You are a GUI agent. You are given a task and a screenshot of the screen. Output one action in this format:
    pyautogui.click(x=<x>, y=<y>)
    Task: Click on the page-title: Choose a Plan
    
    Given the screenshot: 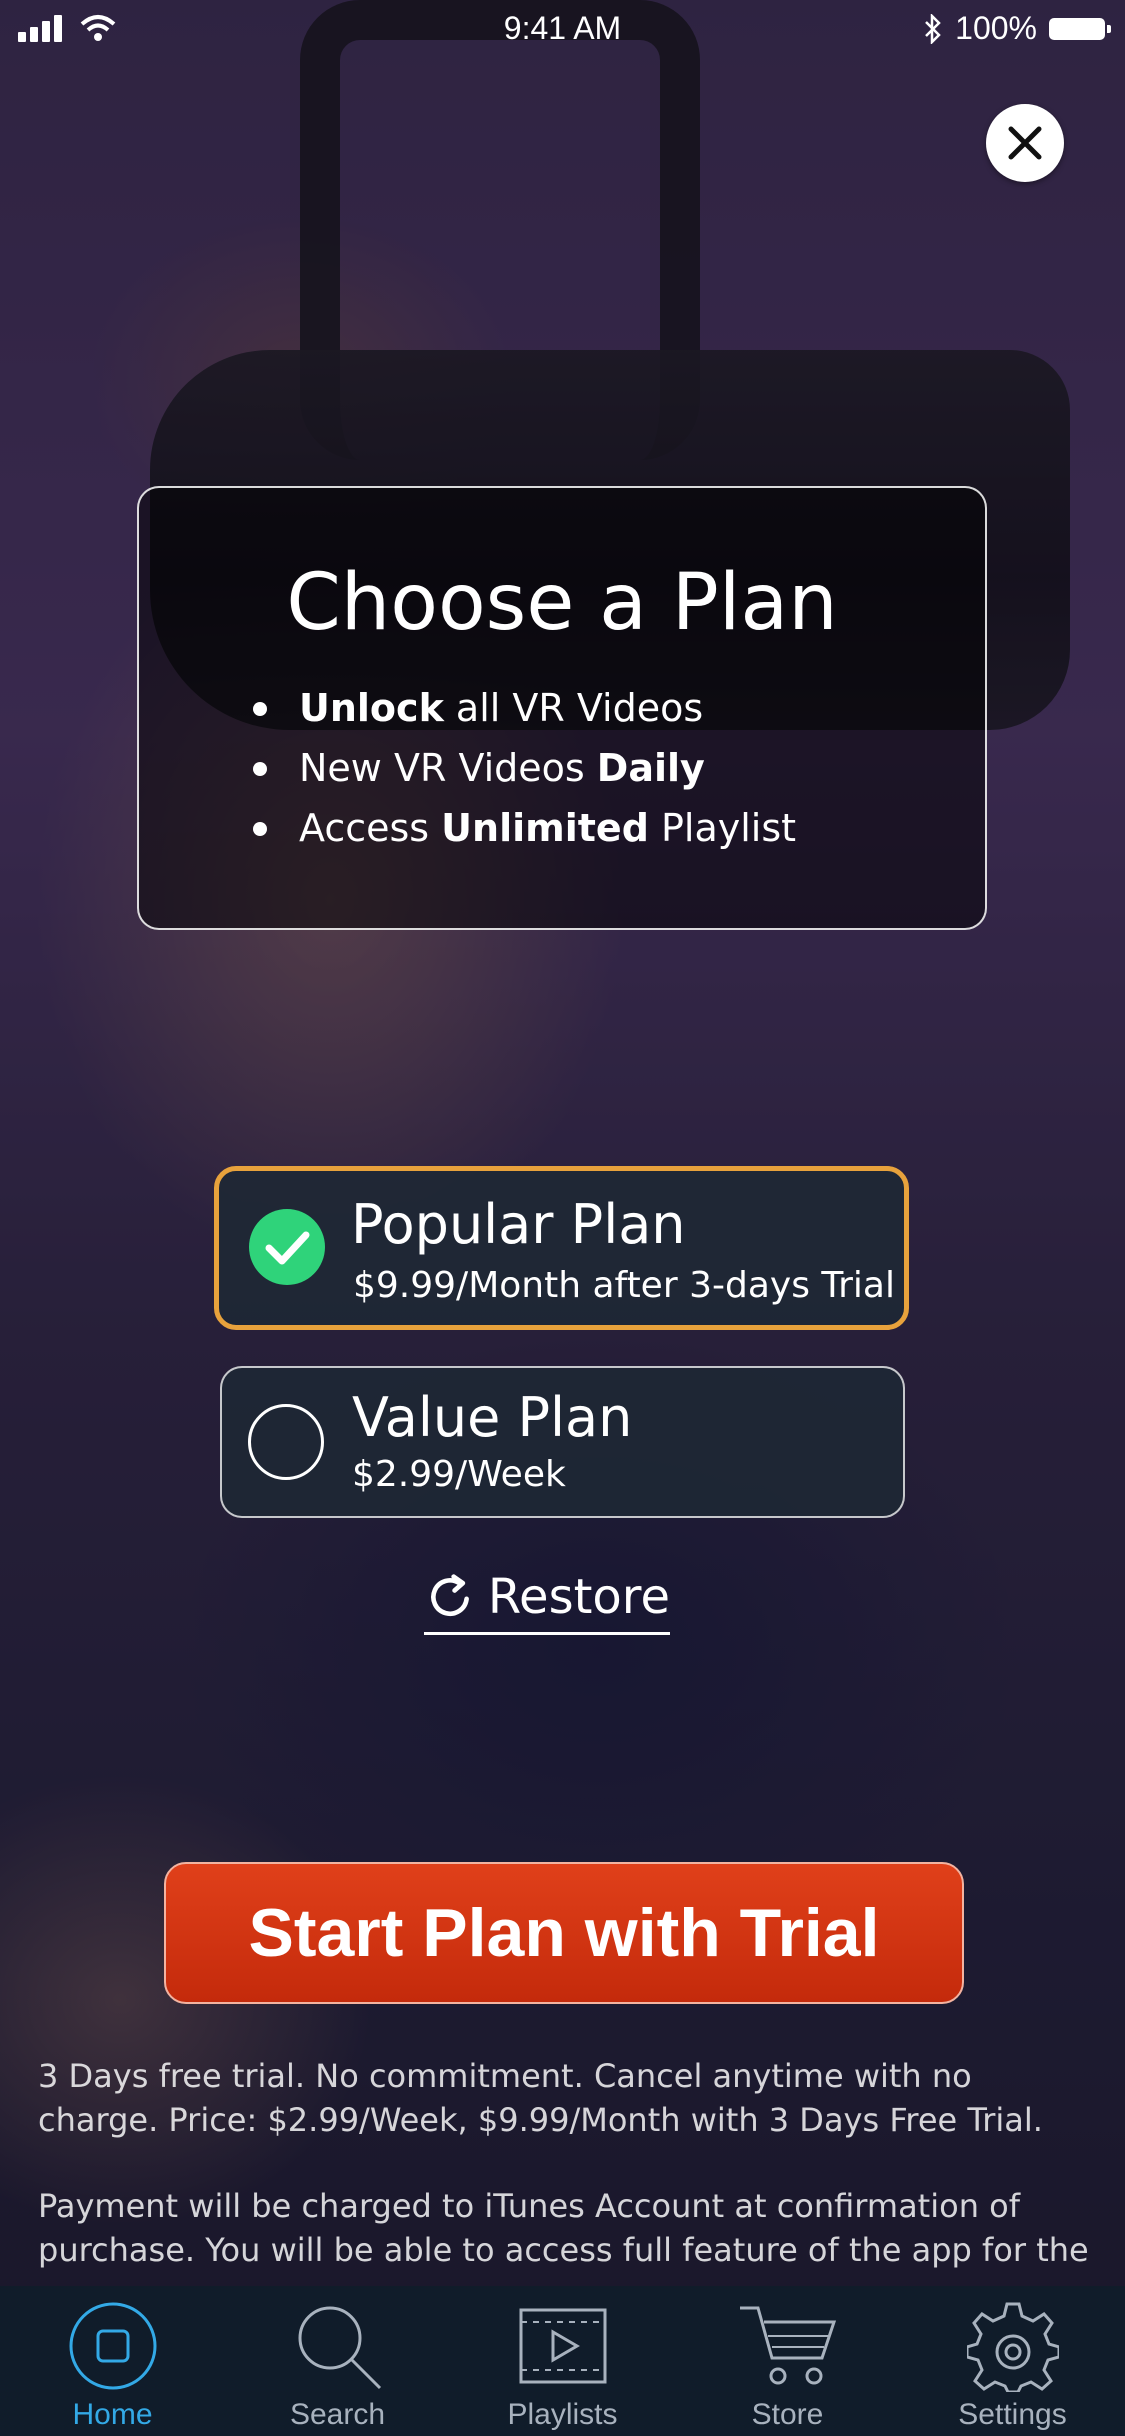 What is the action you would take?
    pyautogui.click(x=562, y=603)
    